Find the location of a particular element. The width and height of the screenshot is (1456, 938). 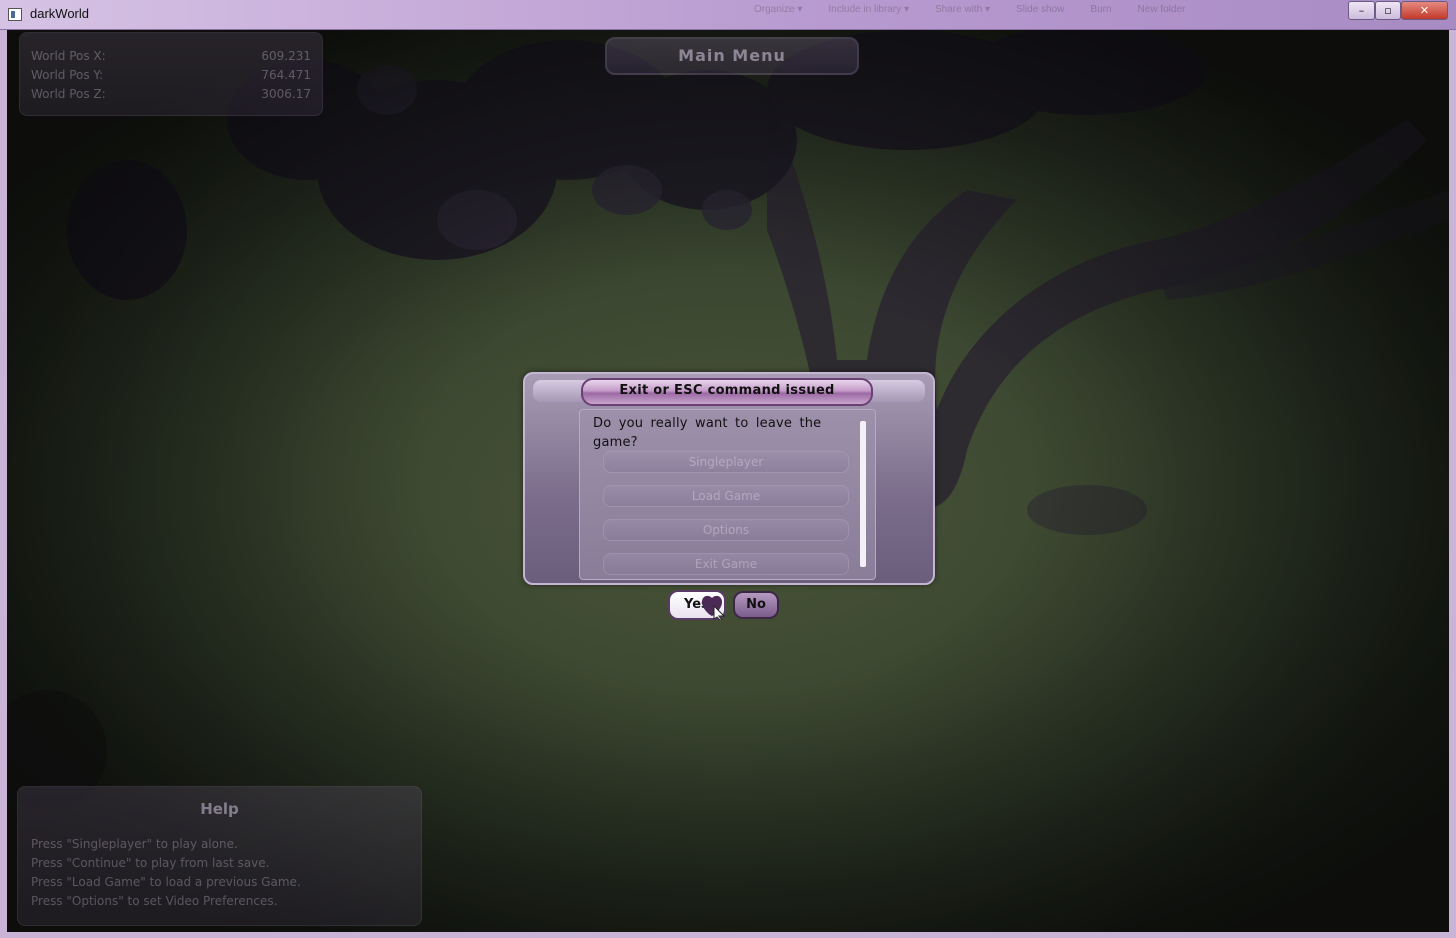

window-title: darkWorld is located at coordinates (60, 13).